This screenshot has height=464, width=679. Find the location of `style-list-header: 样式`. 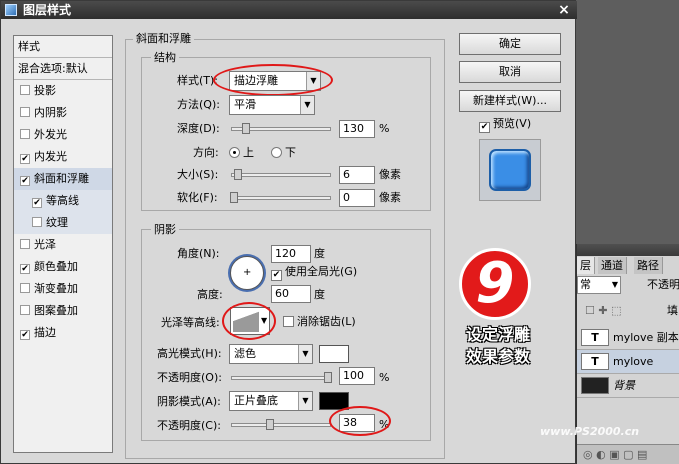

style-list-header: 样式 is located at coordinates (63, 47).